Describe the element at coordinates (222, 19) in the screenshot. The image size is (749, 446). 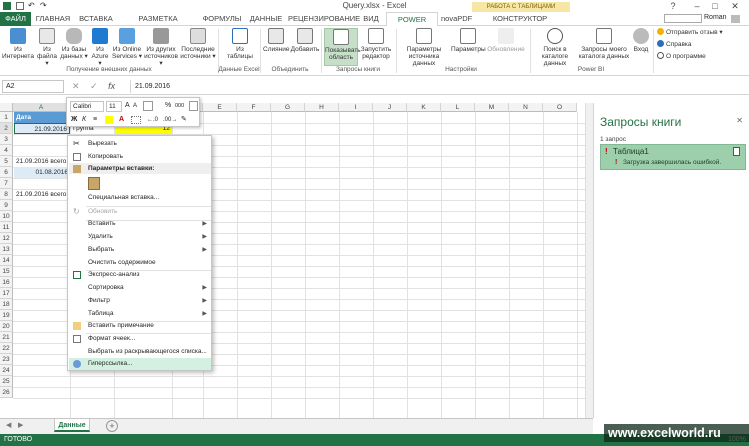
I see `tab-formulas: ФОРМУЛЫ` at that location.